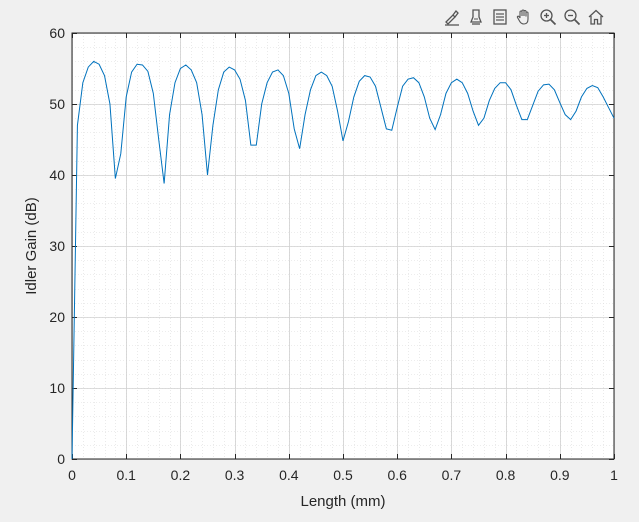  Describe the element at coordinates (614, 475) in the screenshot. I see `x-tick-label: 1` at that location.